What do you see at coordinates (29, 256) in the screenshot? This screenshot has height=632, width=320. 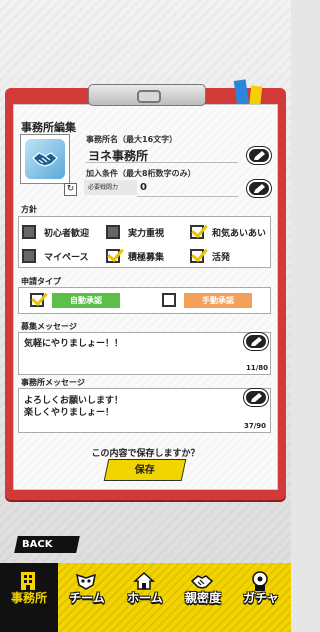 I see `checkbox-mypace` at bounding box center [29, 256].